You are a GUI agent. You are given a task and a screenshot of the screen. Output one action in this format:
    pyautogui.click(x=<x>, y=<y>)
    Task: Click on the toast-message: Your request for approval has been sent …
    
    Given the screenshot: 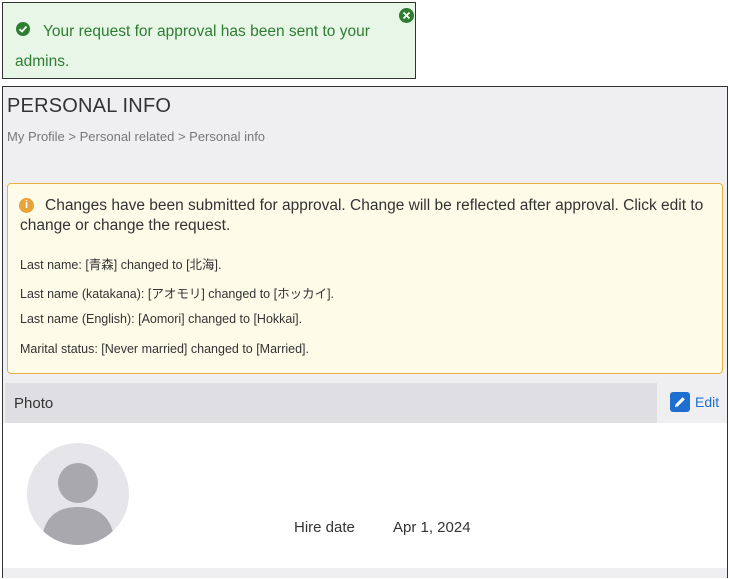 What is the action you would take?
    pyautogui.click(x=192, y=46)
    